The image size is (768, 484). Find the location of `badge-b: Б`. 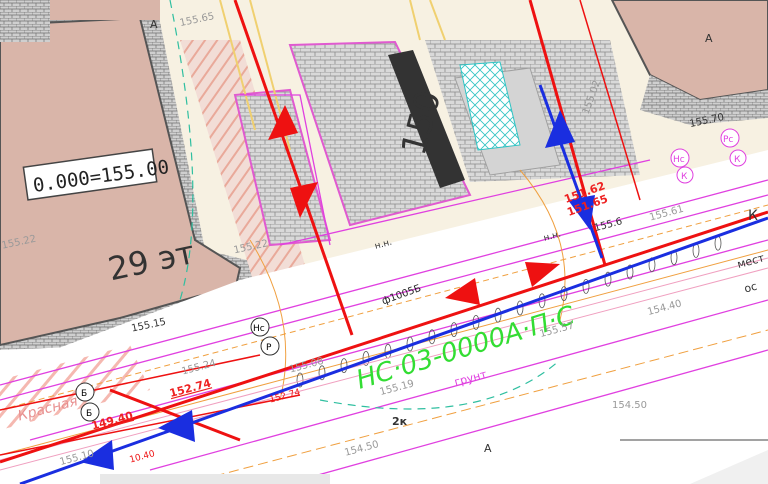

badge-b: Б is located at coordinates (85, 392).